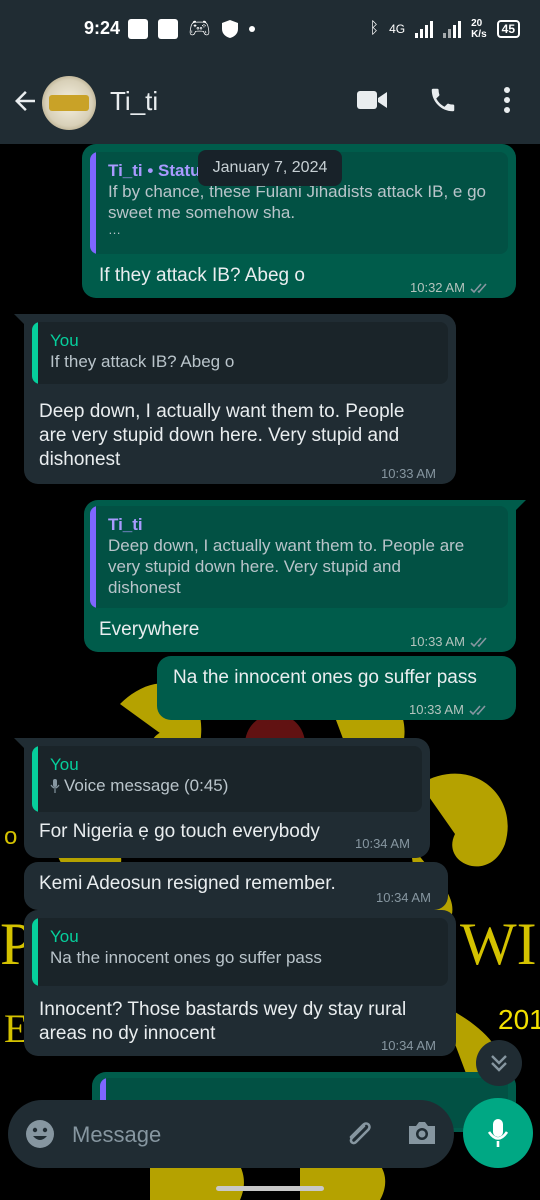 The width and height of the screenshot is (540, 1200). I want to click on svg-text: o, so click(10, 836).